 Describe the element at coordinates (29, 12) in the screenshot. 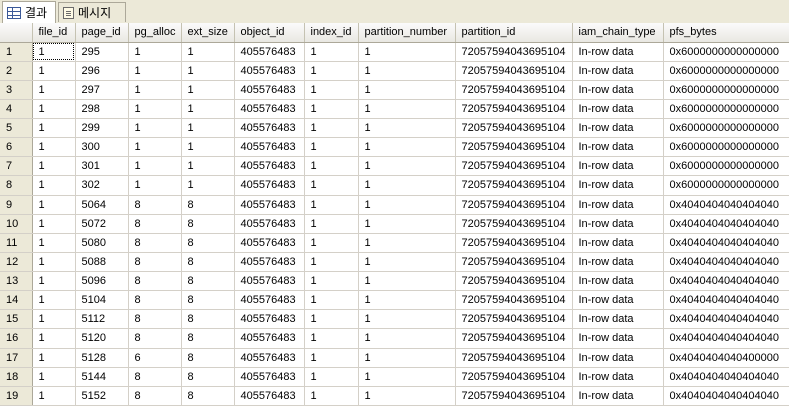

I see `tab-results: 결과` at that location.